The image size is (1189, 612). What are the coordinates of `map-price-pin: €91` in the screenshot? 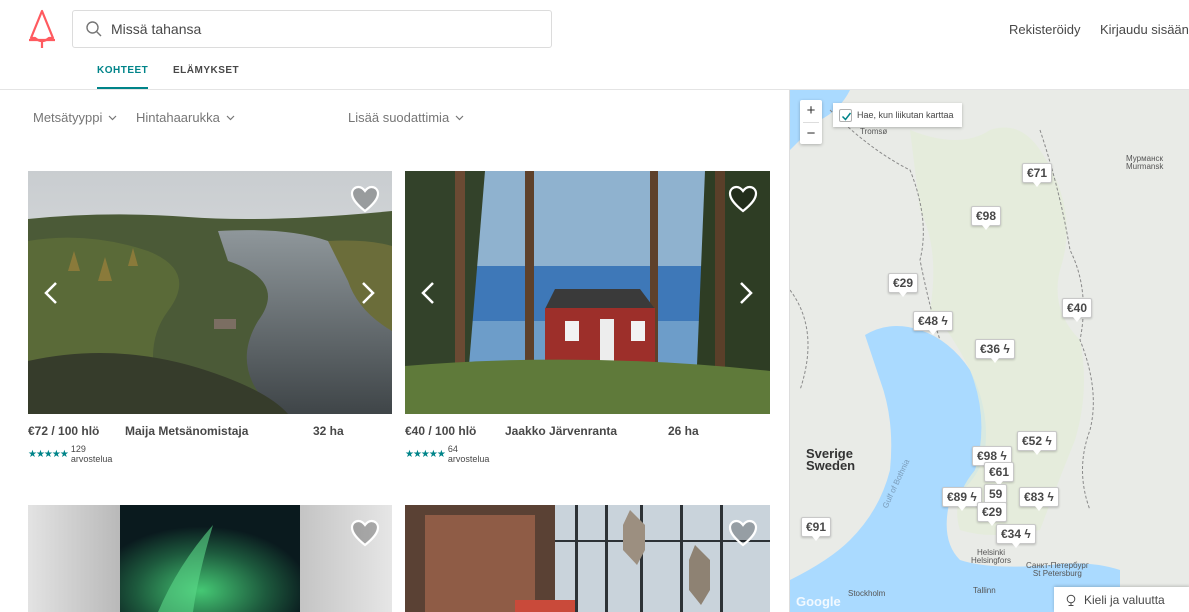 It's located at (816, 529).